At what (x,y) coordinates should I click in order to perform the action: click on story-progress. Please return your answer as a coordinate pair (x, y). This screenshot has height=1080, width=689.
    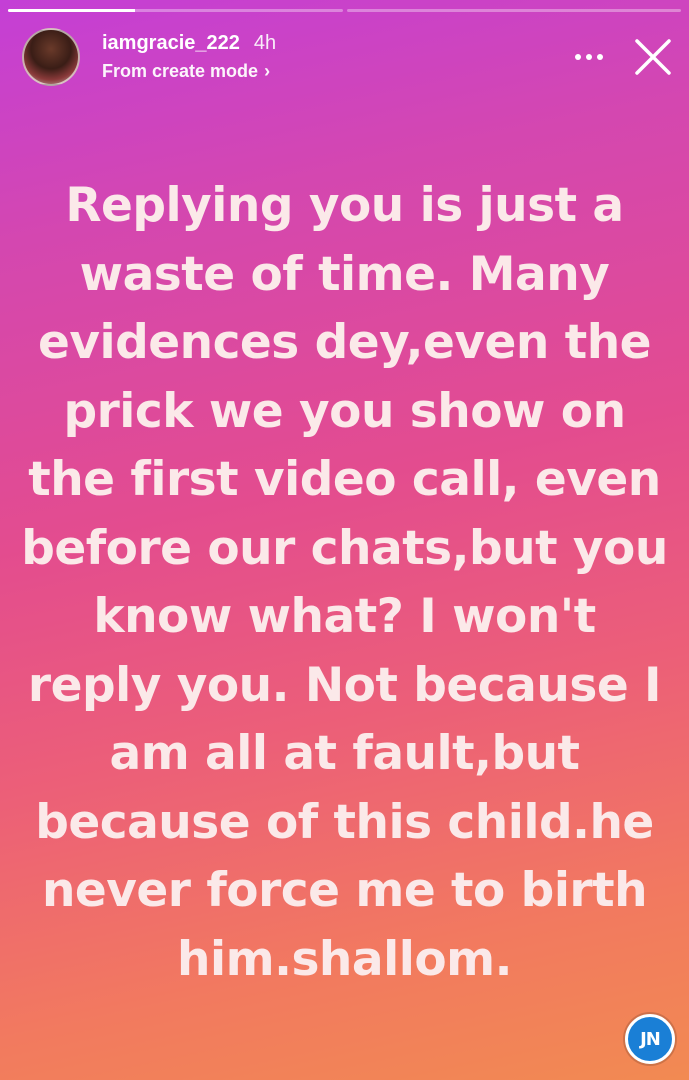
    Looking at the image, I should click on (344, 10).